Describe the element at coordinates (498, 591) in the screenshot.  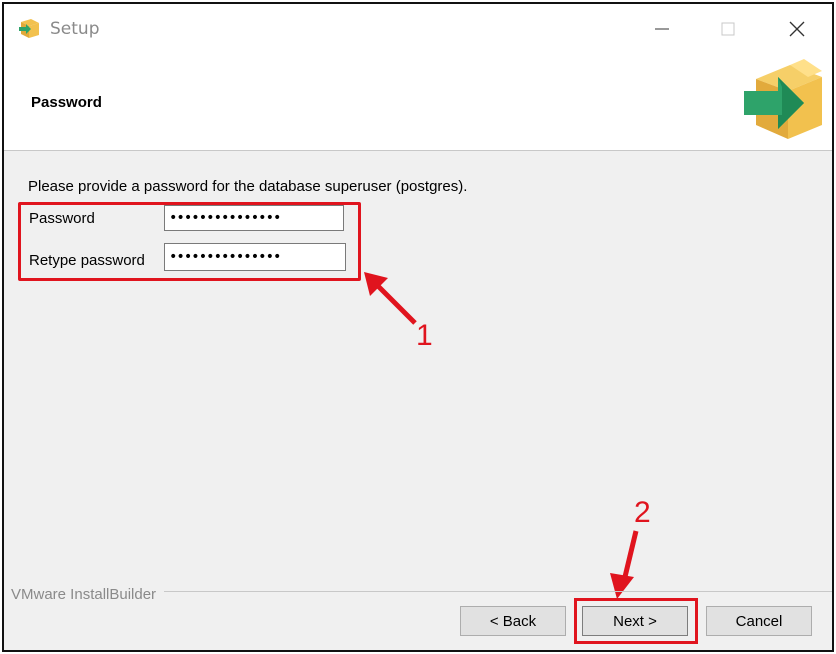
I see `footer-divider` at that location.